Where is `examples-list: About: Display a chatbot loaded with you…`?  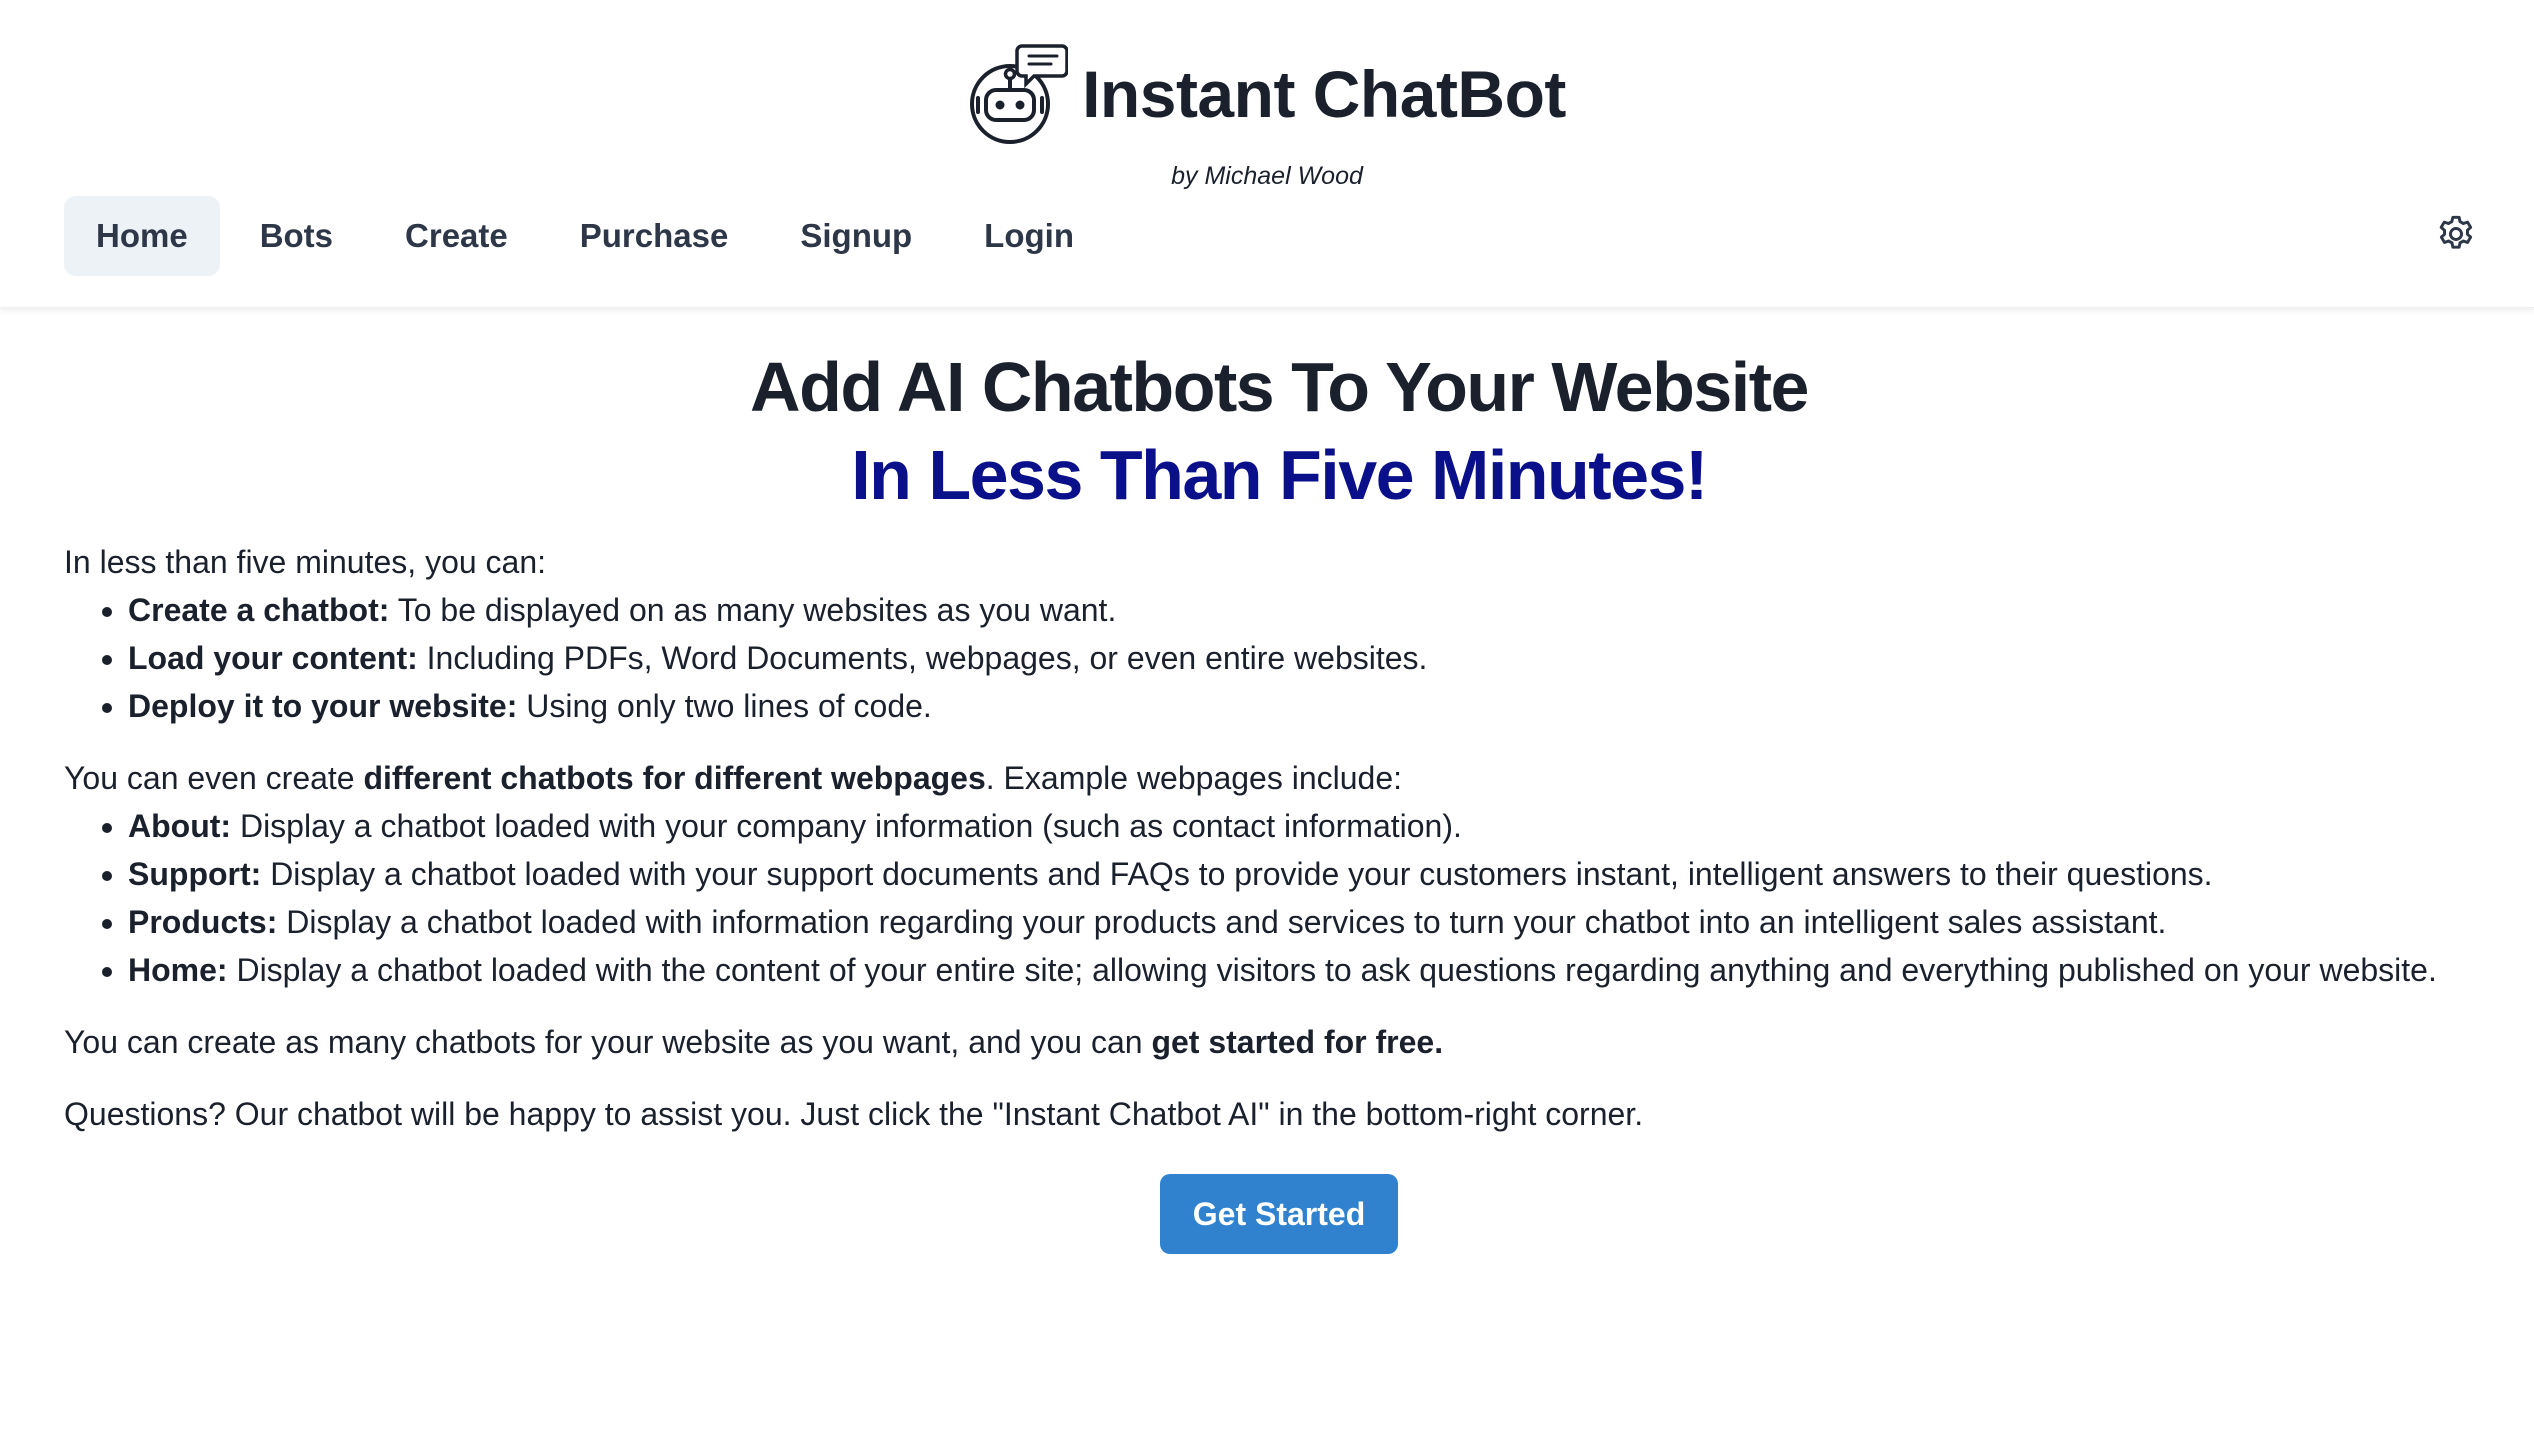
examples-list: About: Display a chatbot loaded with you… is located at coordinates (1279, 898).